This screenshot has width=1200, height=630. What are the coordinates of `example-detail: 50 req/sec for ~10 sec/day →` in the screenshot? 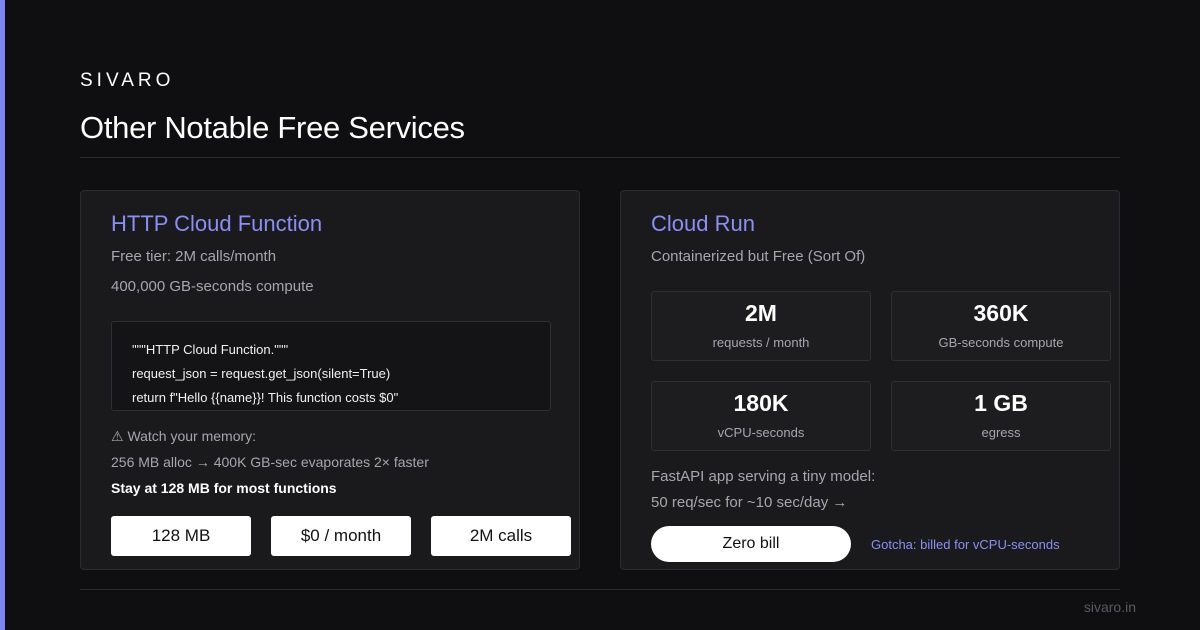 It's located at (749, 502).